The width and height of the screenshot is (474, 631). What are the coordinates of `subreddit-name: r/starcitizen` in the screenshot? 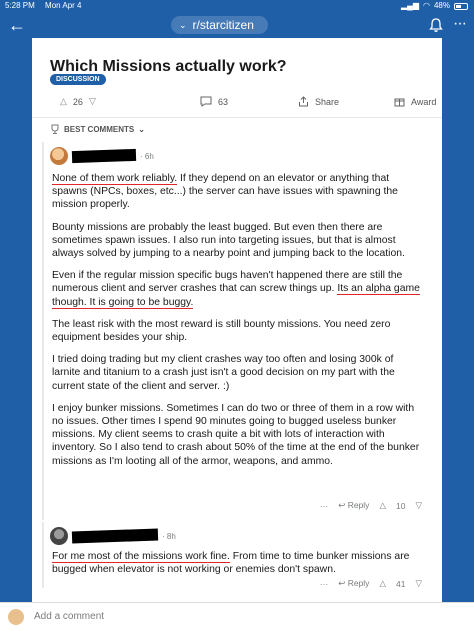 It's located at (223, 25).